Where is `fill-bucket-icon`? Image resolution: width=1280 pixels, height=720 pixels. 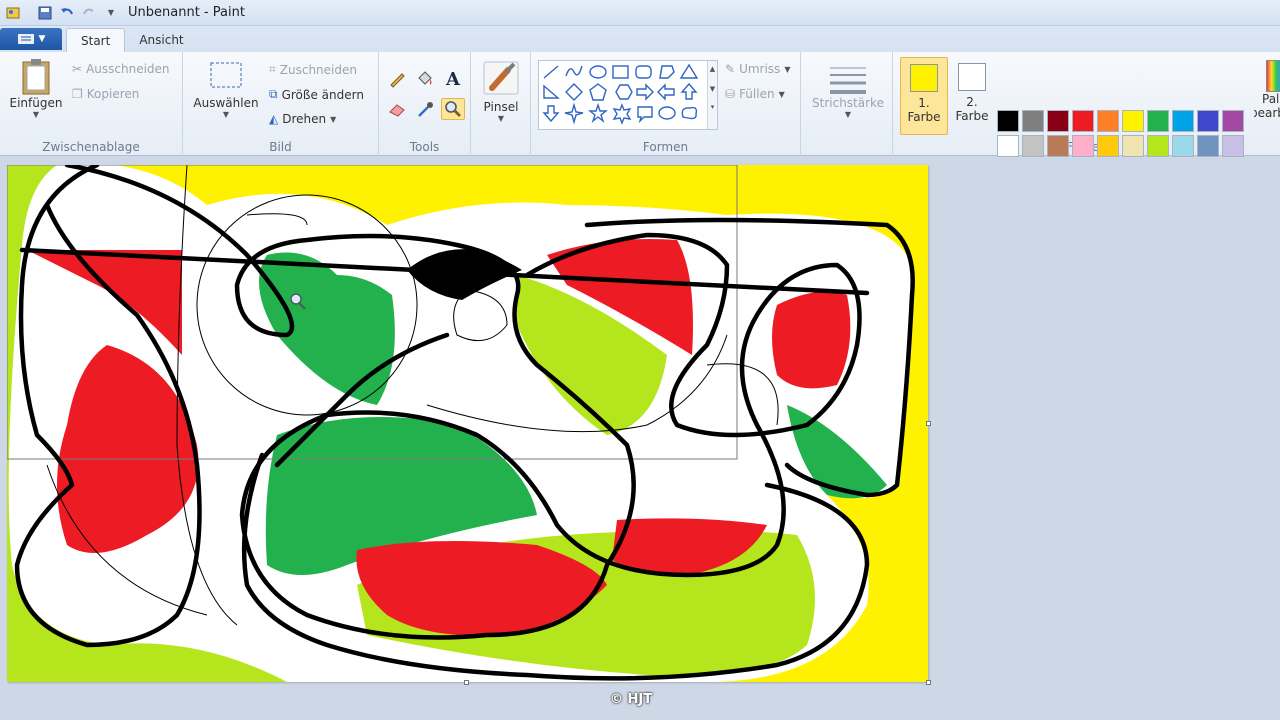
fill-bucket-icon is located at coordinates (425, 79).